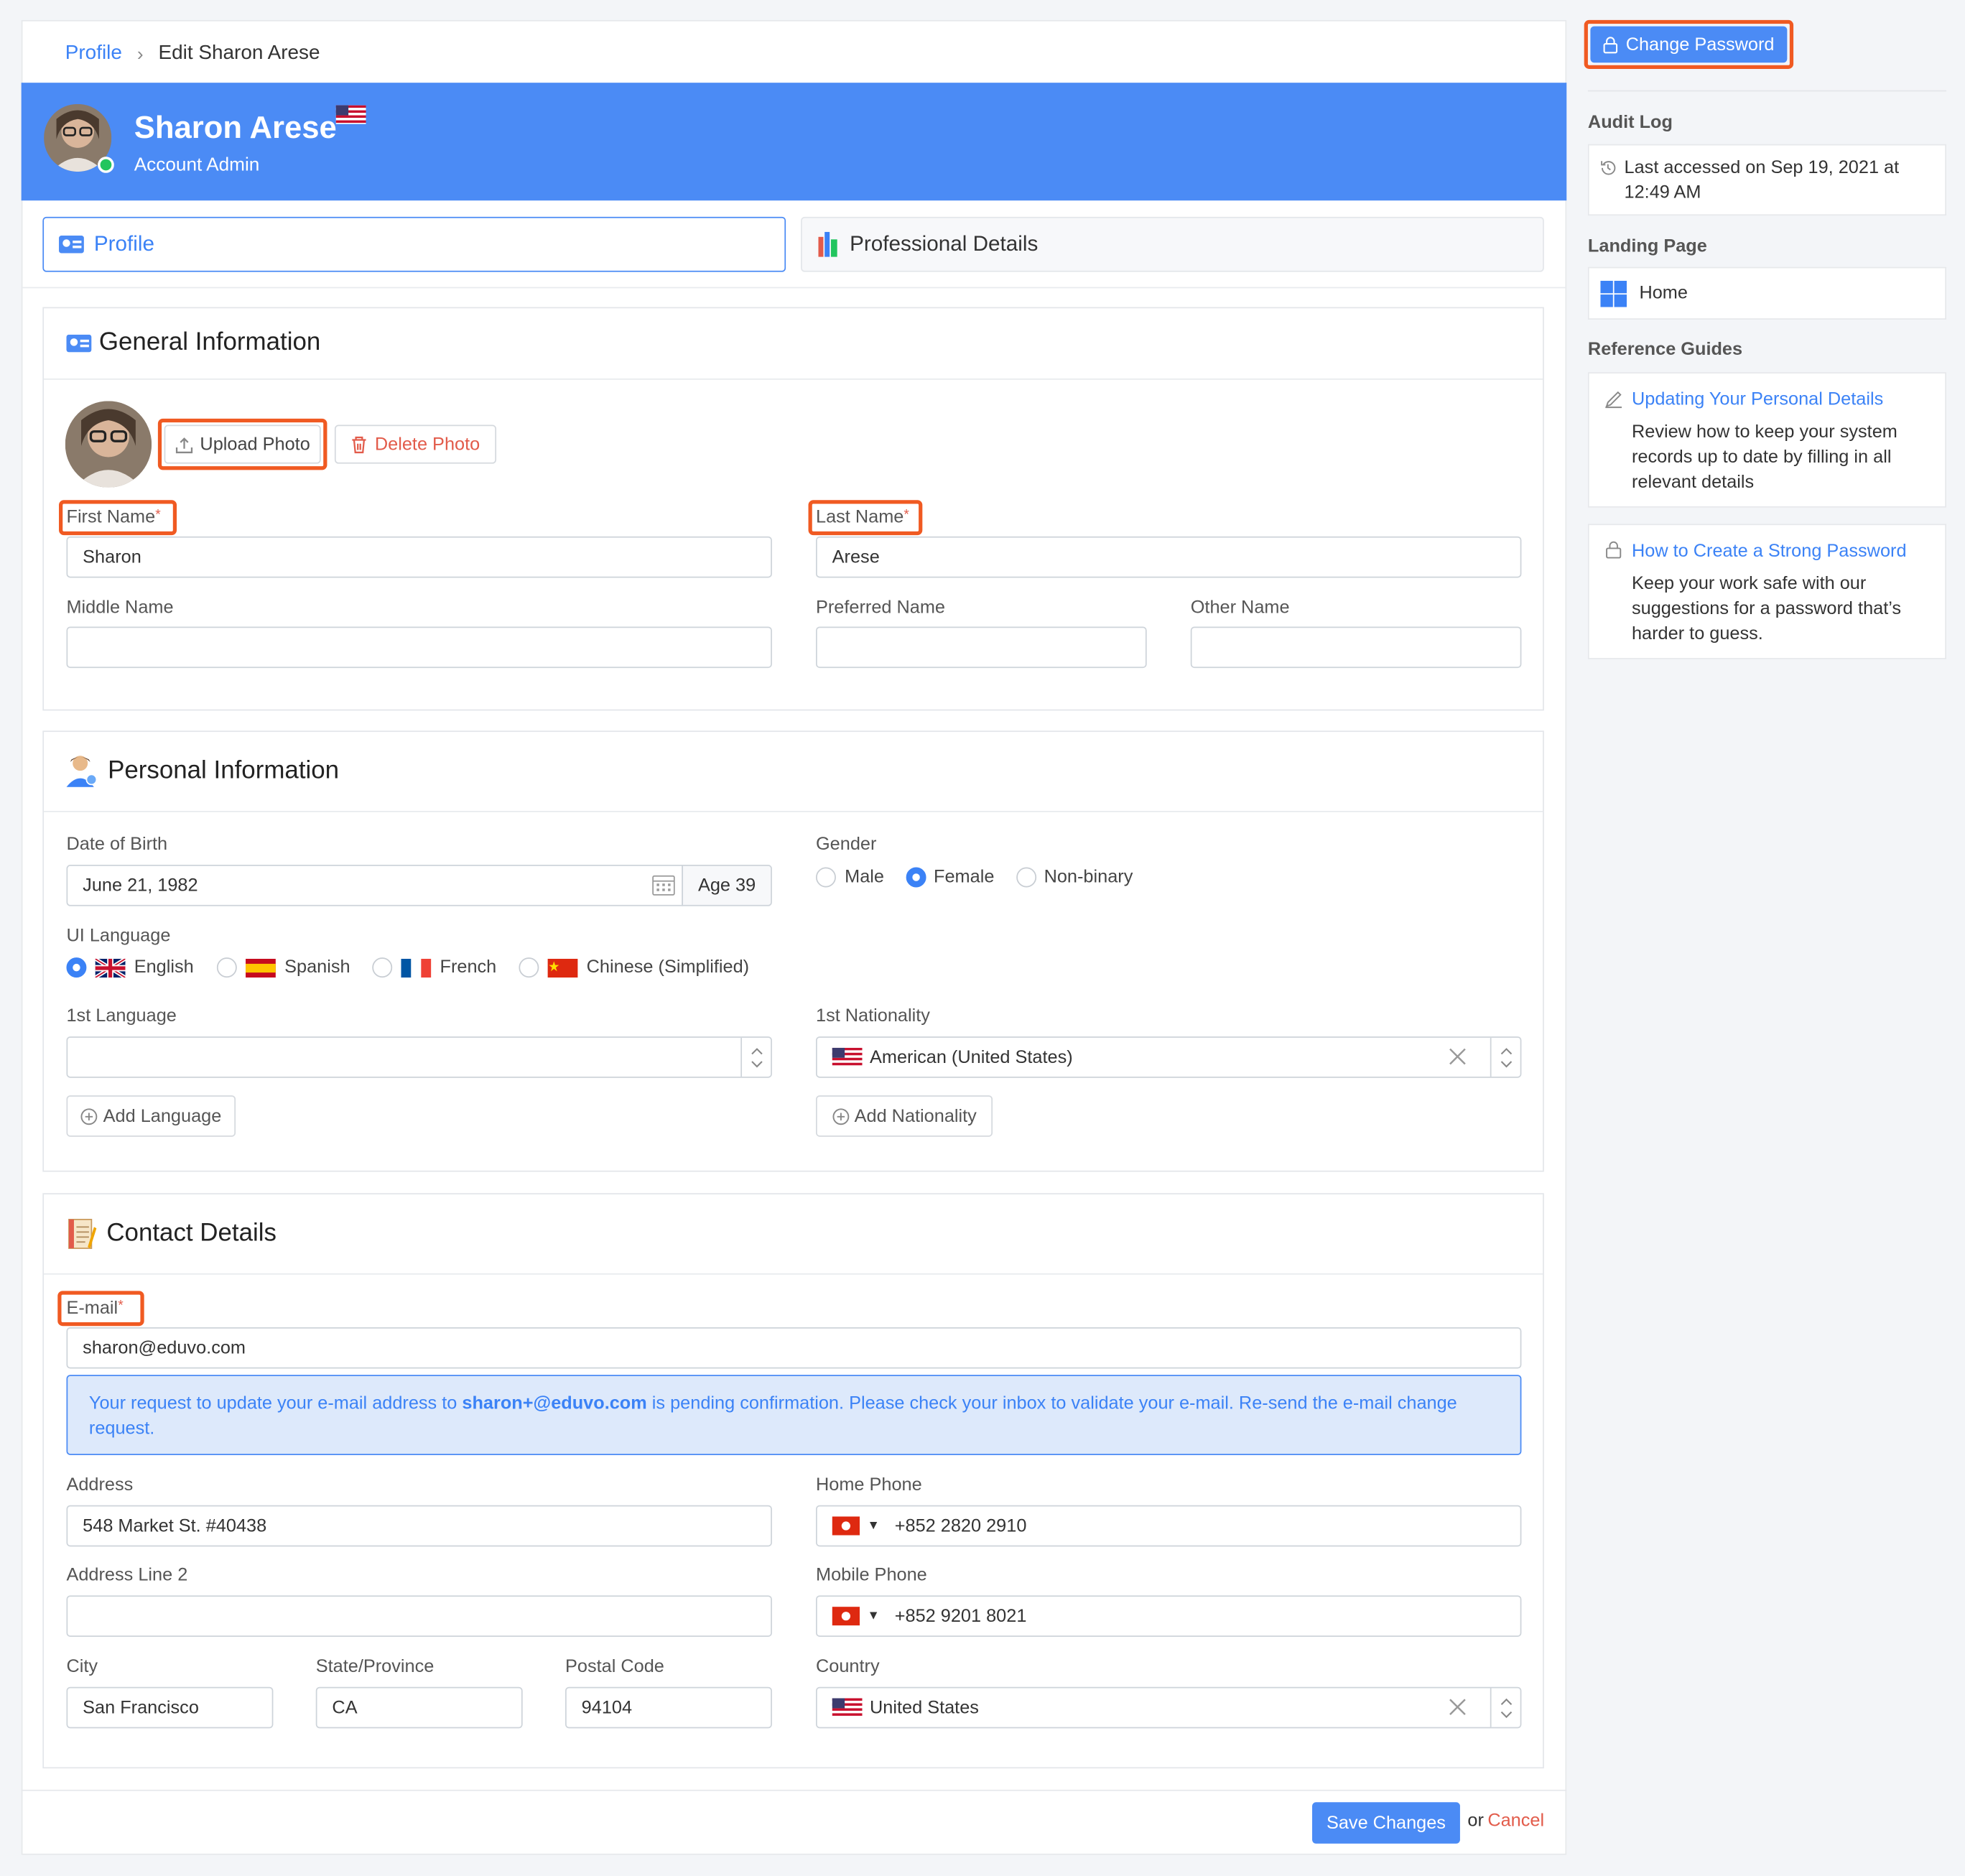 This screenshot has width=1965, height=1876. What do you see at coordinates (82, 1666) in the screenshot?
I see `city-label: City` at bounding box center [82, 1666].